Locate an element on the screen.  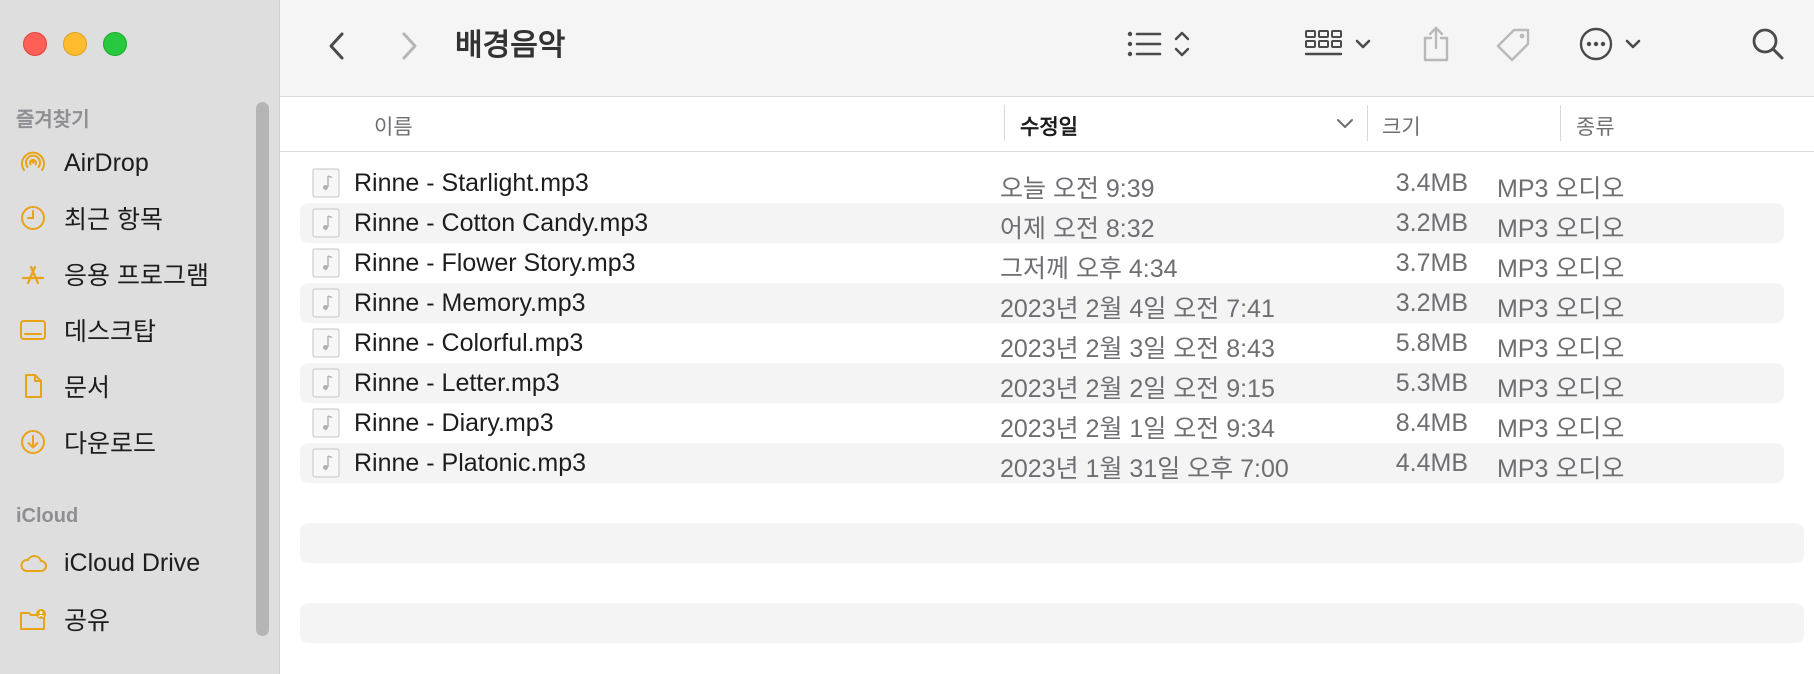
file-name: Rinne - Letter.mp3 is located at coordinates (457, 383).